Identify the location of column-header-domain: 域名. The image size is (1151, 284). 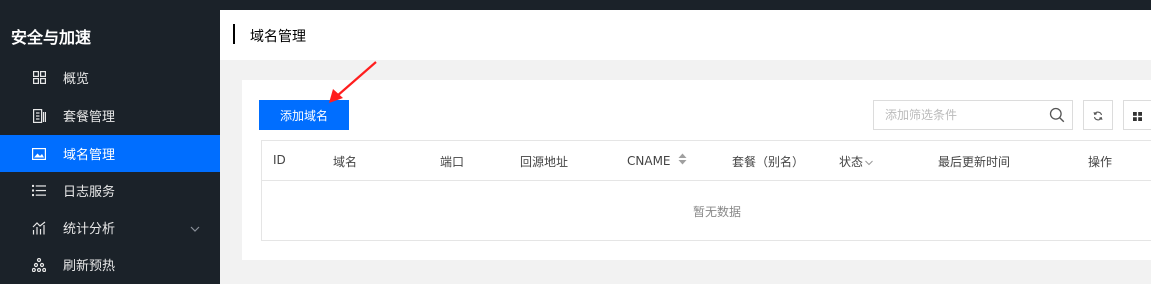
(345, 162).